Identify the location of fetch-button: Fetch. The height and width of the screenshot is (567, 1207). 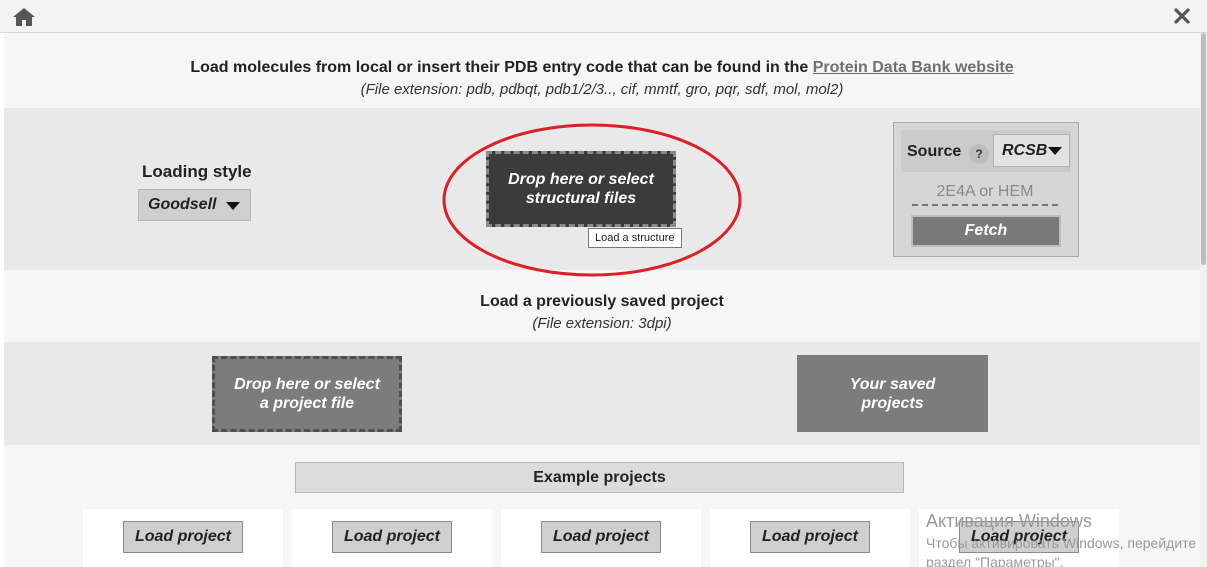
(986, 231).